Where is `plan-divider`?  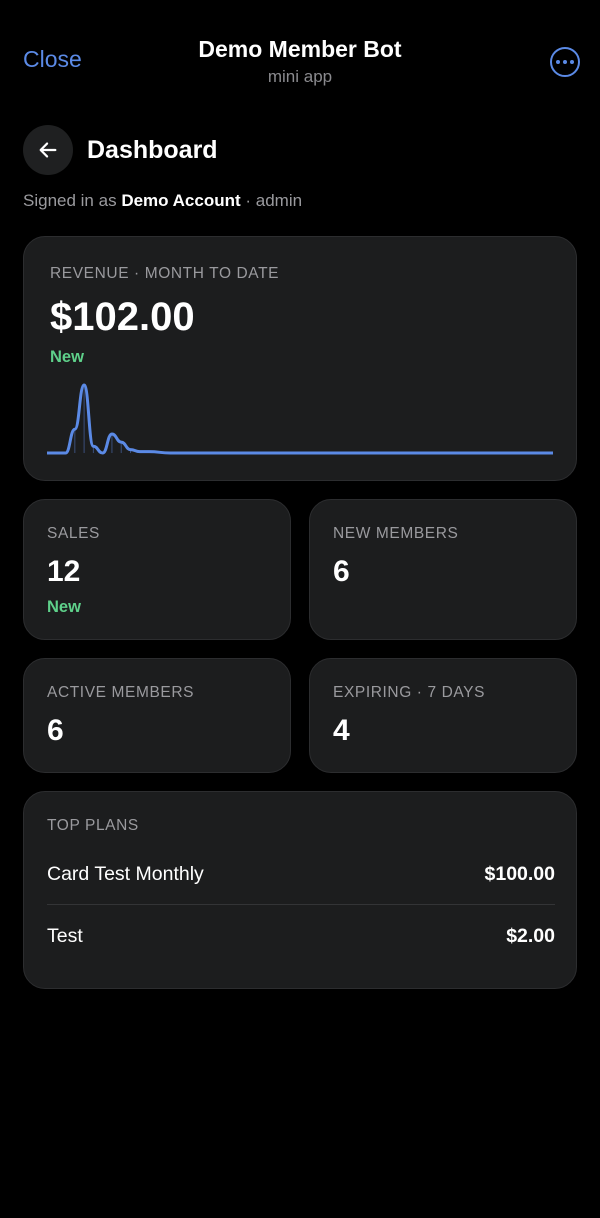
plan-divider is located at coordinates (301, 904).